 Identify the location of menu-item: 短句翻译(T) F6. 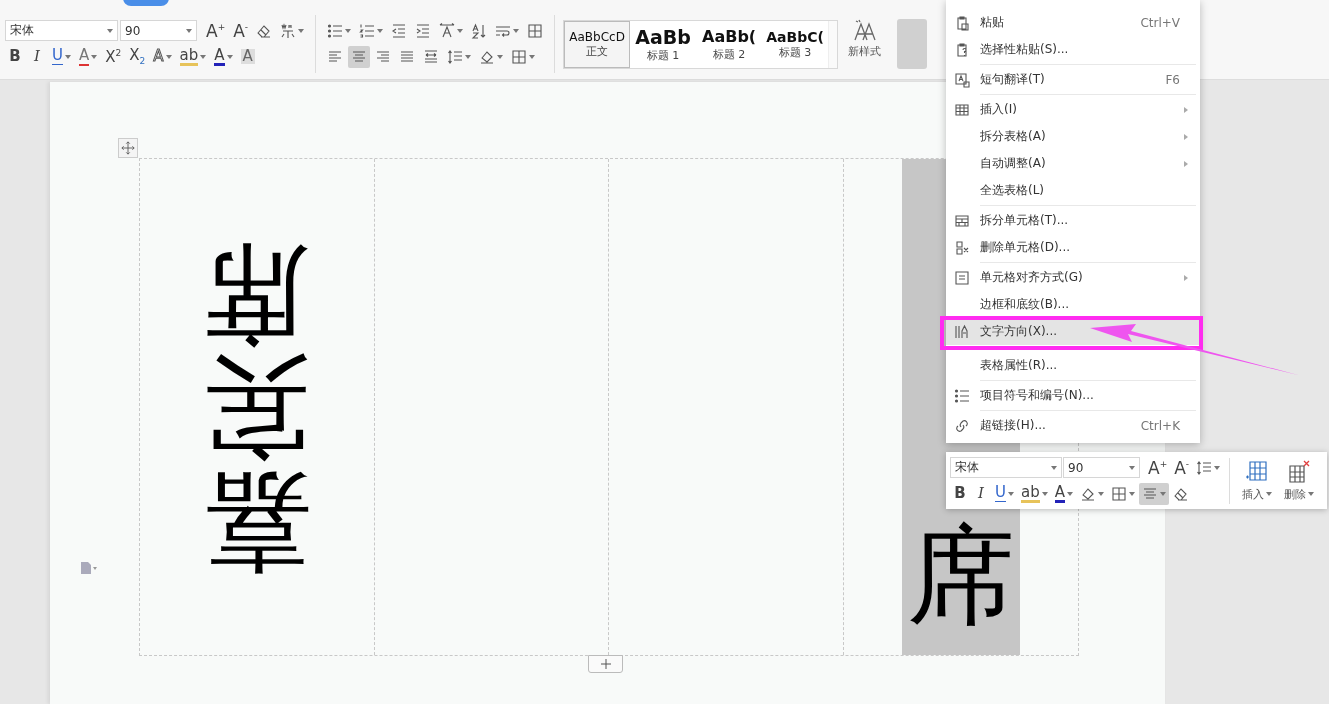
(1073, 79).